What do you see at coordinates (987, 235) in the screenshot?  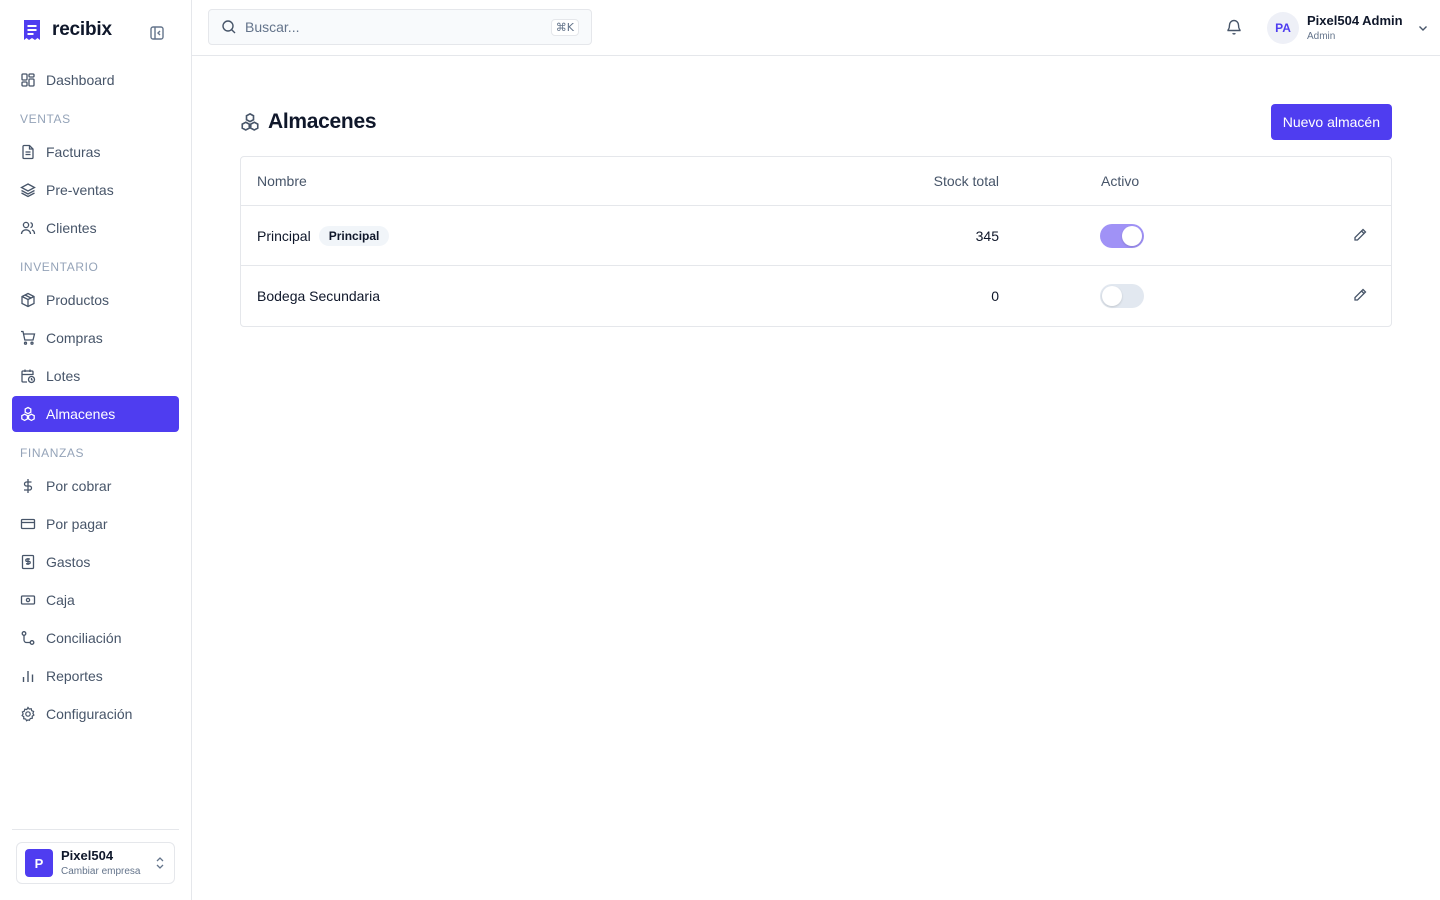 I see `warehouse-stock: 345` at bounding box center [987, 235].